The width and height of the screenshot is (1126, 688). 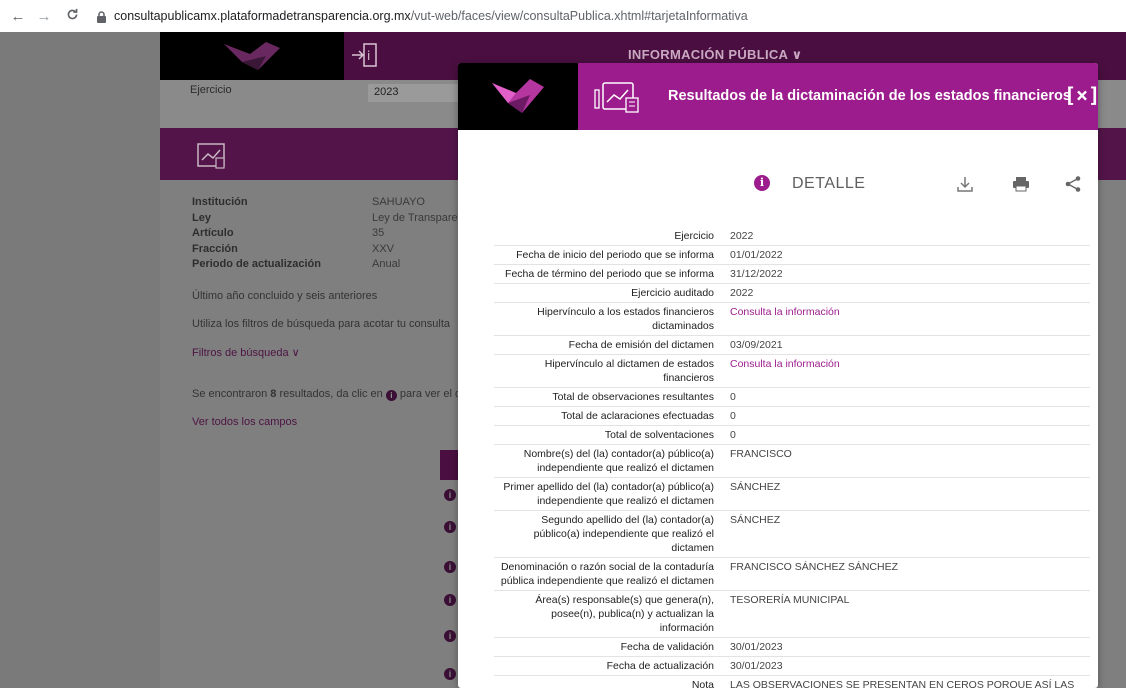 What do you see at coordinates (72, 16) in the screenshot?
I see `reload-icon` at bounding box center [72, 16].